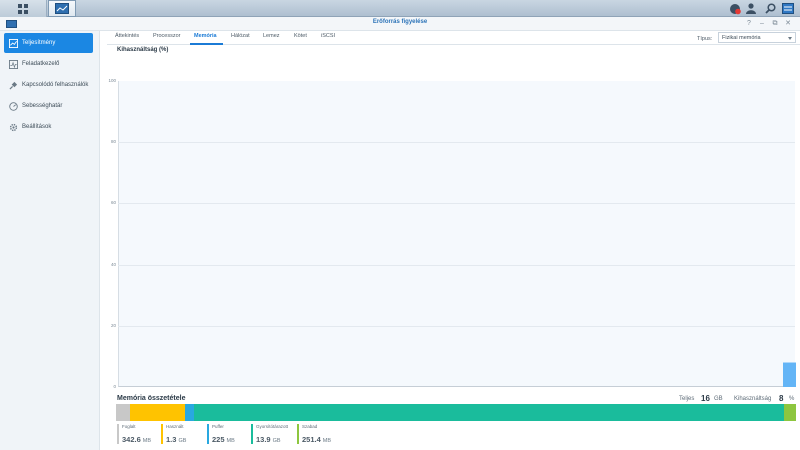 This screenshot has height=450, width=800. What do you see at coordinates (735, 8) in the screenshot?
I see `notifications-icon` at bounding box center [735, 8].